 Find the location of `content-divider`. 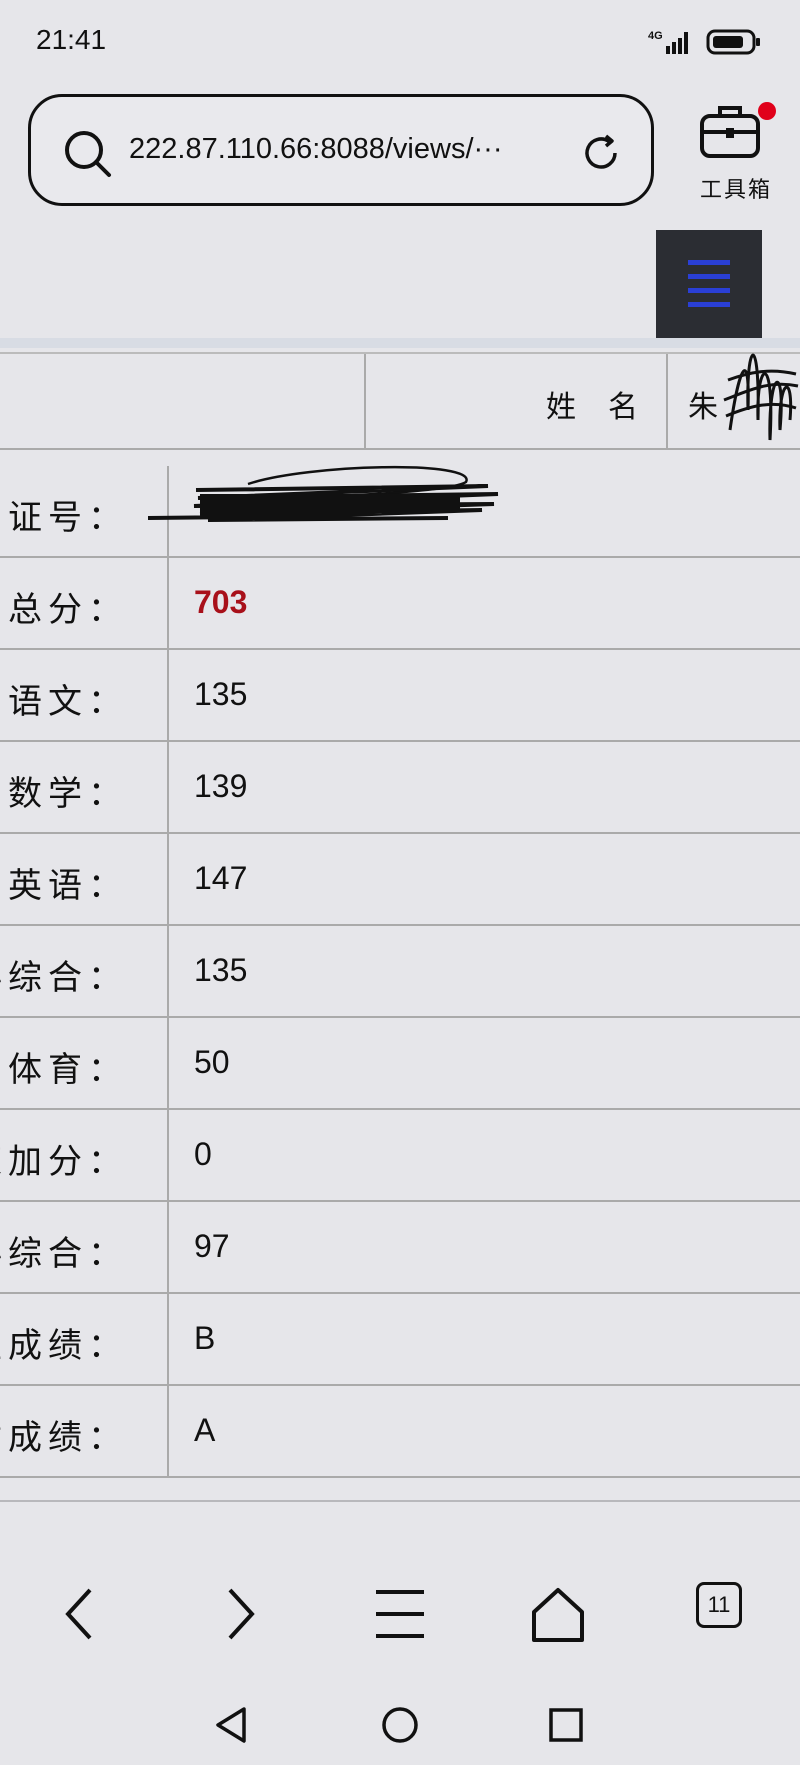

content-divider is located at coordinates (400, 1501).